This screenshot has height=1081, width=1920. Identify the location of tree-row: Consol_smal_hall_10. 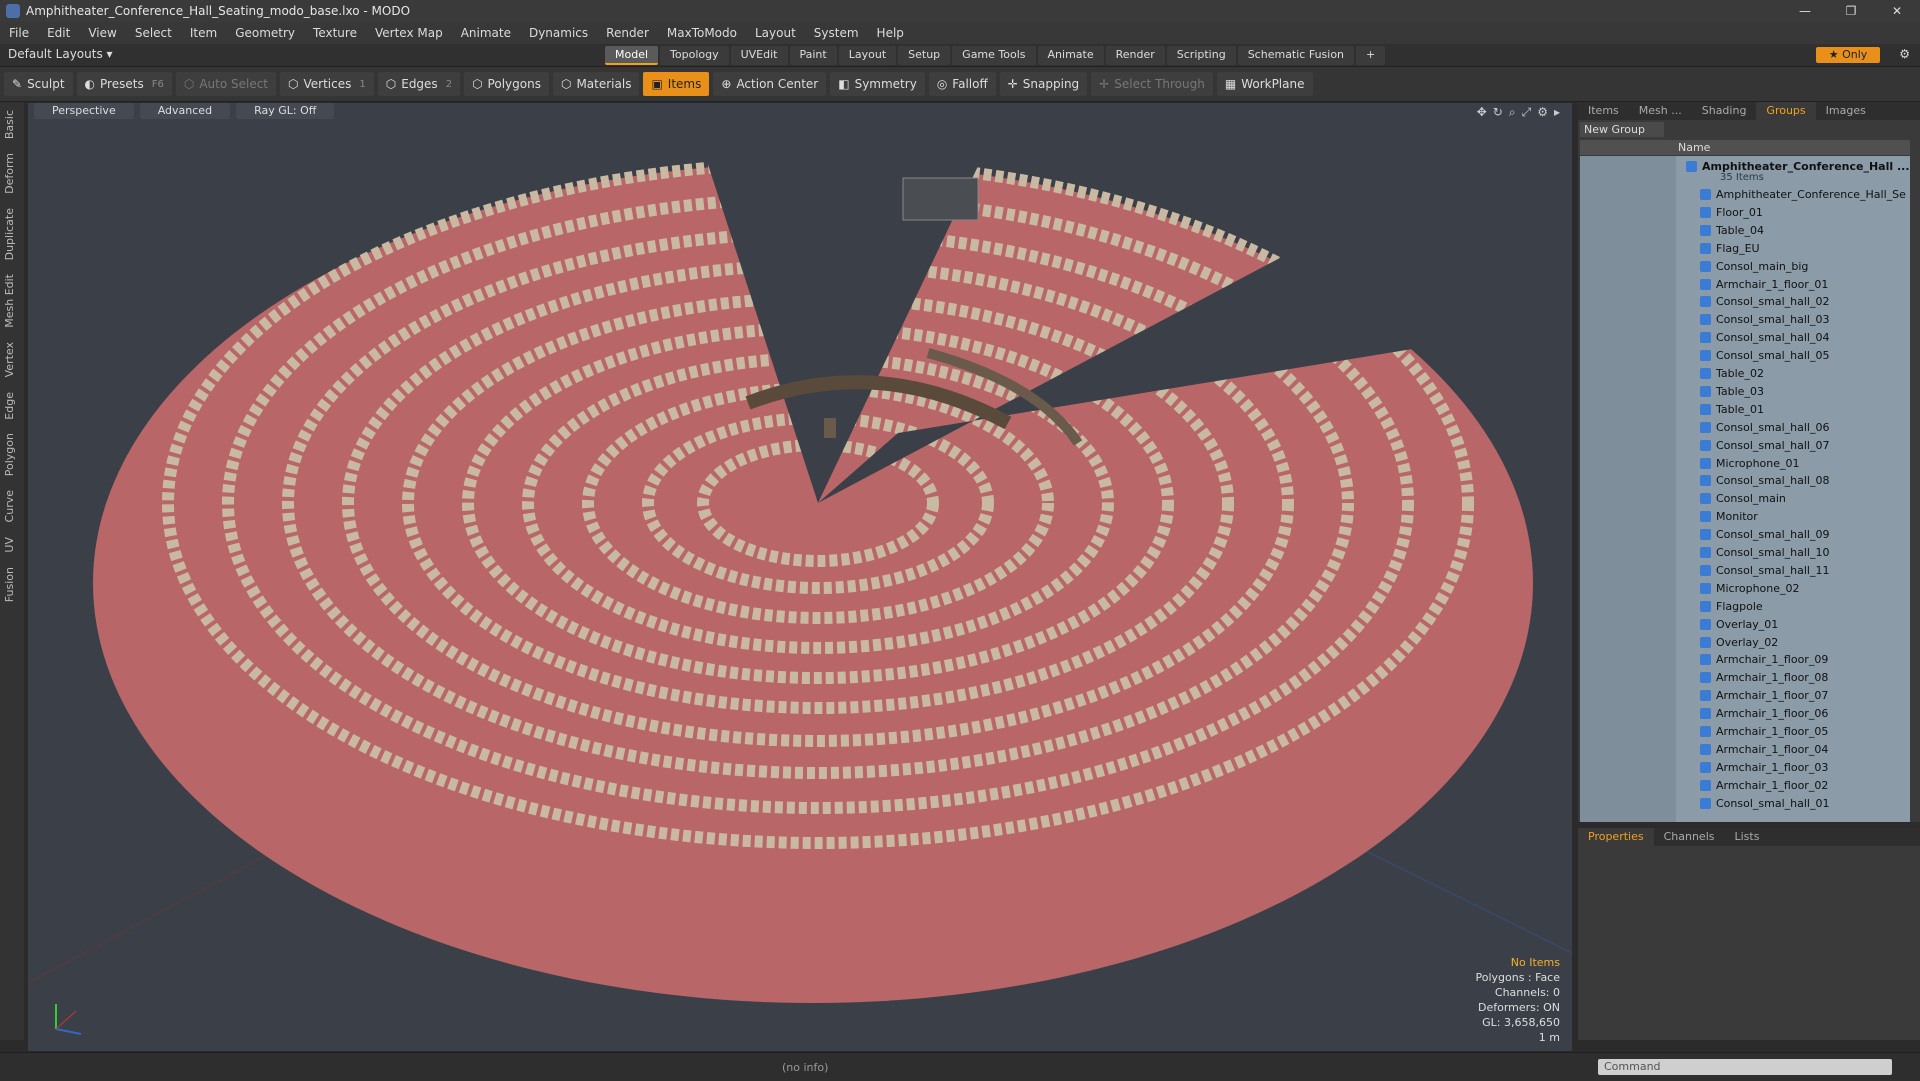
(1745, 553).